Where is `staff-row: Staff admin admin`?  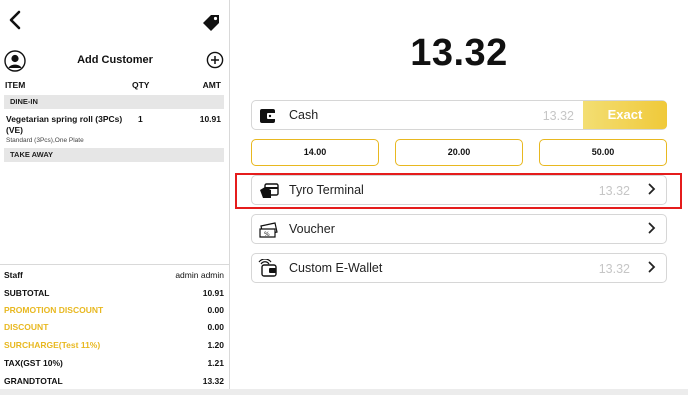
staff-row: Staff admin admin is located at coordinates (114, 277).